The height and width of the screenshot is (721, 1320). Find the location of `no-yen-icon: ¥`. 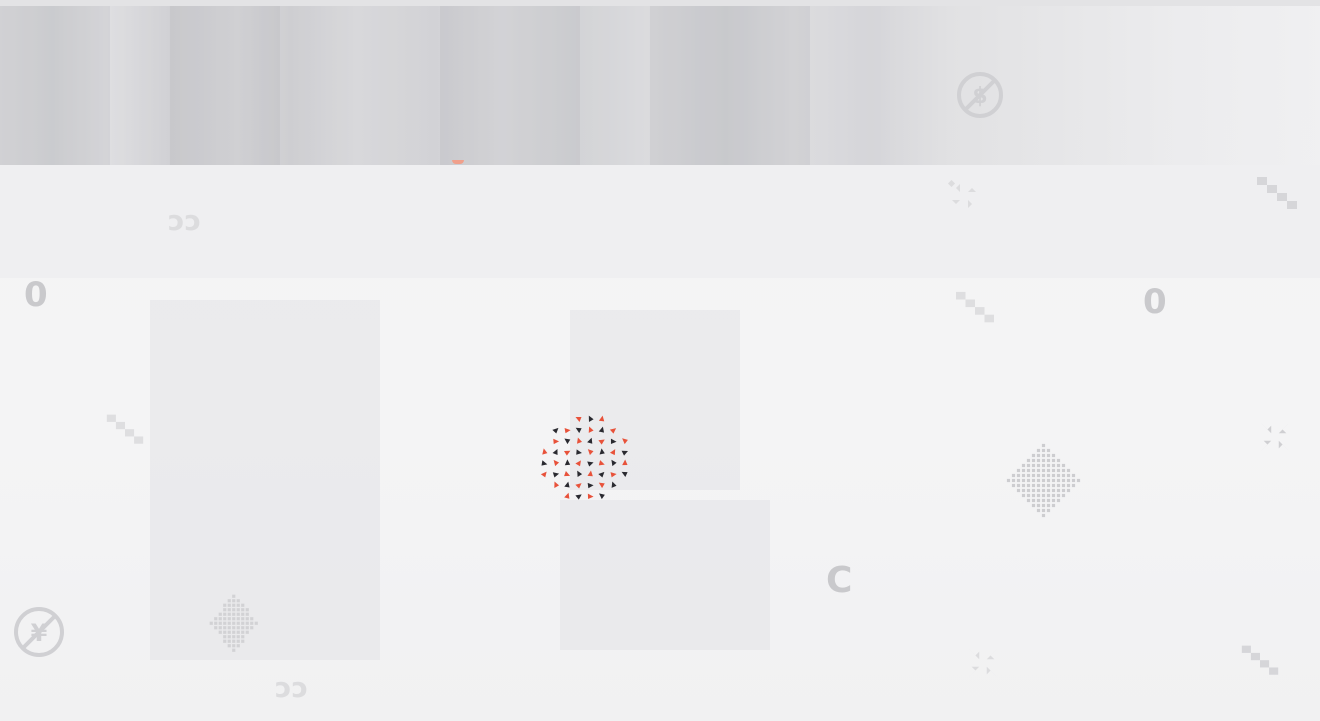

no-yen-icon: ¥ is located at coordinates (39, 632).